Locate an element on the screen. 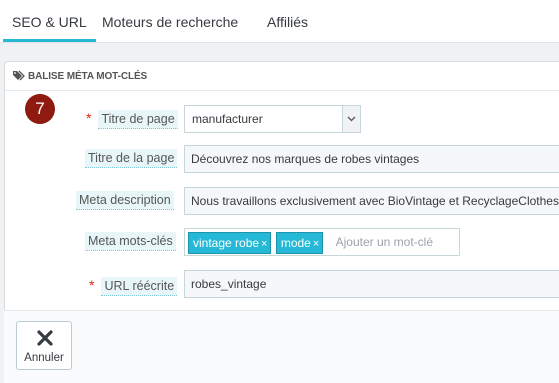 Image resolution: width=559 pixels, height=383 pixels. meta-description-label: Meta description is located at coordinates (125, 200).